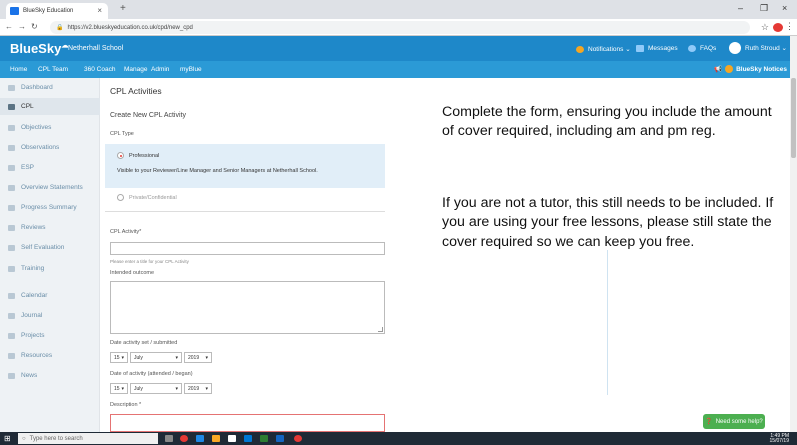 Image resolution: width=797 pixels, height=445 pixels. I want to click on mic-icon, so click(169, 438).